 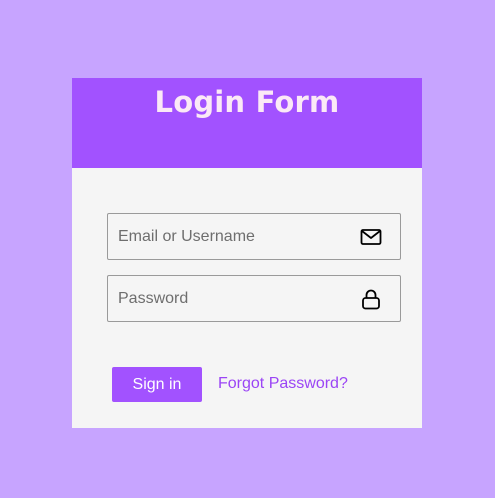 I want to click on mail-icon, so click(x=371, y=237).